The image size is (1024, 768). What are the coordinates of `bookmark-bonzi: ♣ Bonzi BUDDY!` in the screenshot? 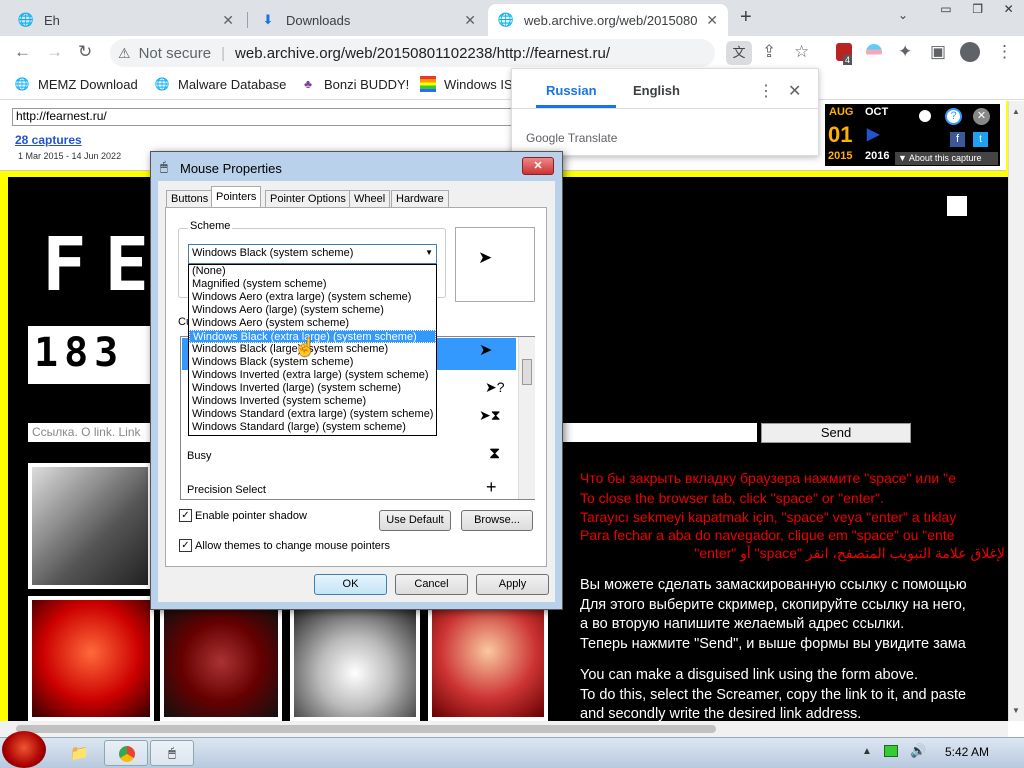 It's located at (354, 84).